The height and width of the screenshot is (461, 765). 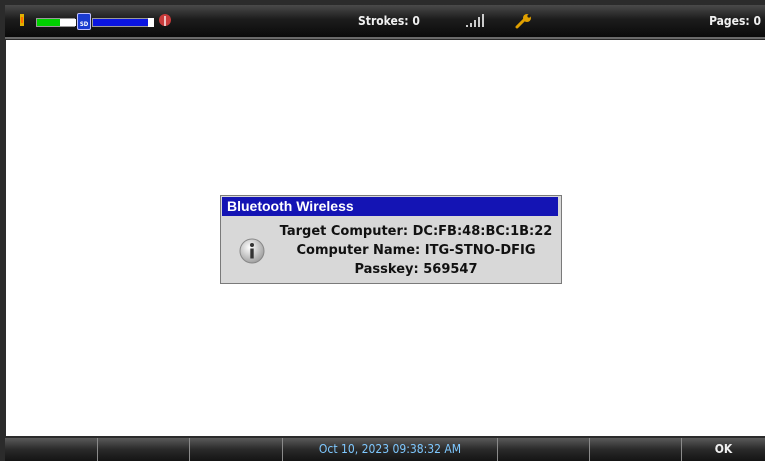 What do you see at coordinates (735, 21) in the screenshot?
I see `pages-count: Pages: 0` at bounding box center [735, 21].